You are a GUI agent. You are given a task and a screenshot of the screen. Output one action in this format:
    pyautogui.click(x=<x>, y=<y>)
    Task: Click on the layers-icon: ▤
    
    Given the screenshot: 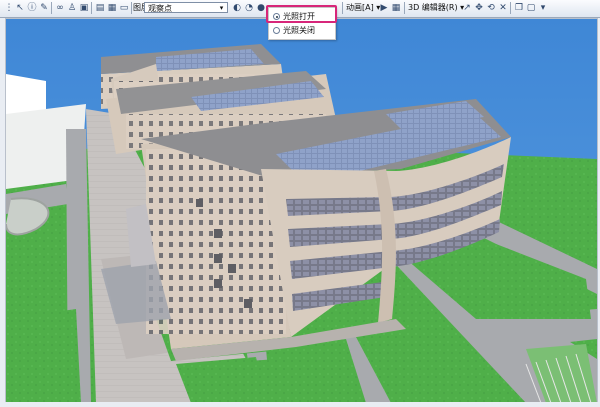 What is the action you would take?
    pyautogui.click(x=100, y=8)
    